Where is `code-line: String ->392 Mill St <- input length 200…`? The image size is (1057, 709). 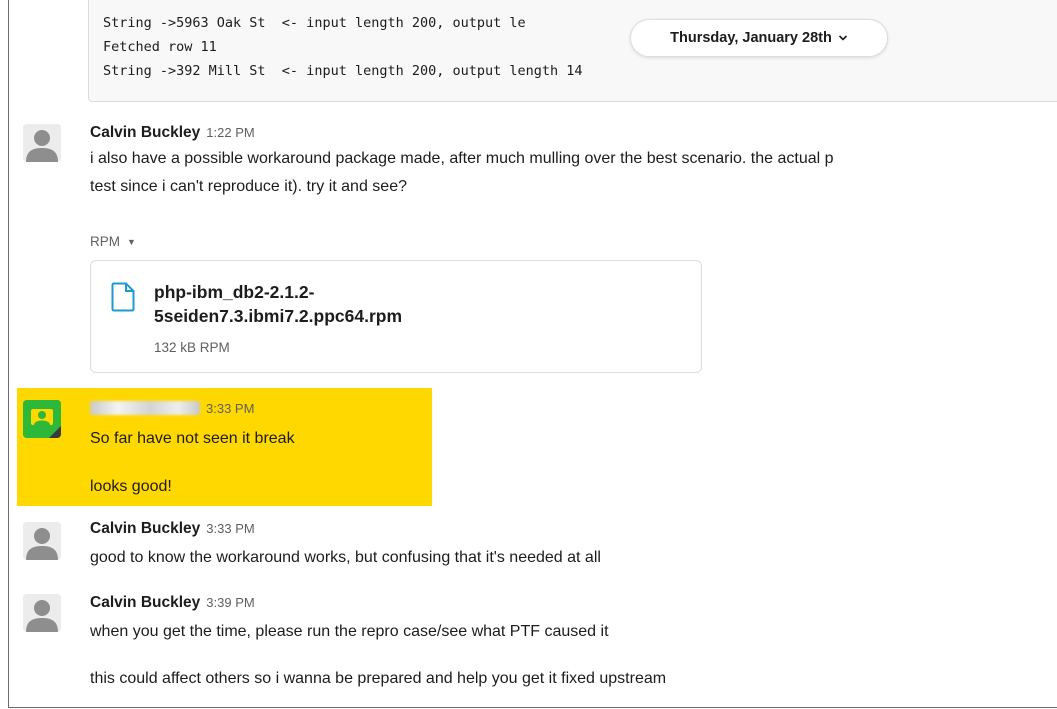 code-line: String ->392 Mill St <- input length 200… is located at coordinates (343, 71).